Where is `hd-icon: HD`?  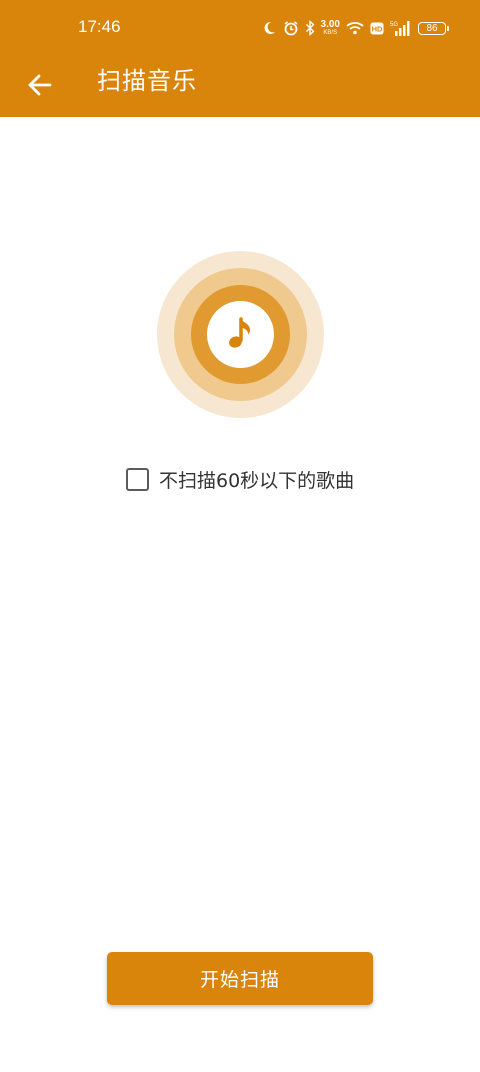
hd-icon: HD is located at coordinates (377, 28).